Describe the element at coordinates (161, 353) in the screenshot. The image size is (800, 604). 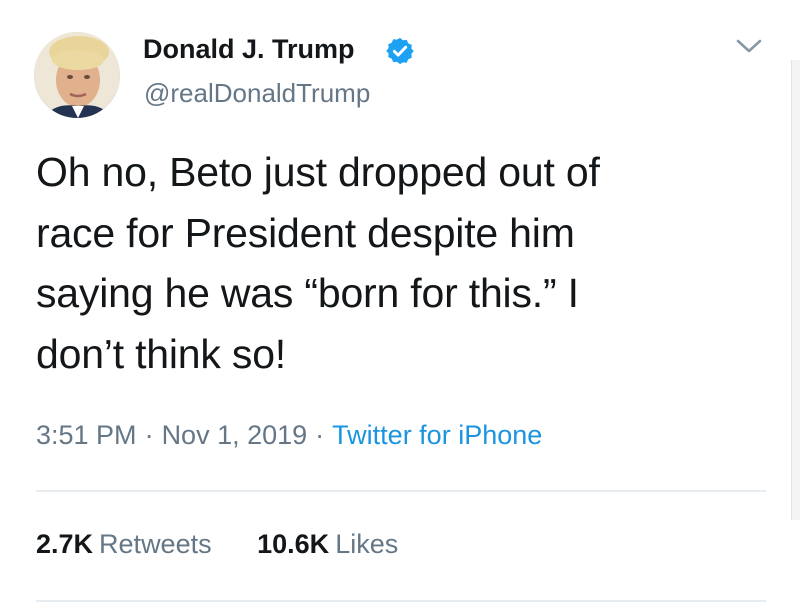
I see `tweet-text-line: don’t think so!` at that location.